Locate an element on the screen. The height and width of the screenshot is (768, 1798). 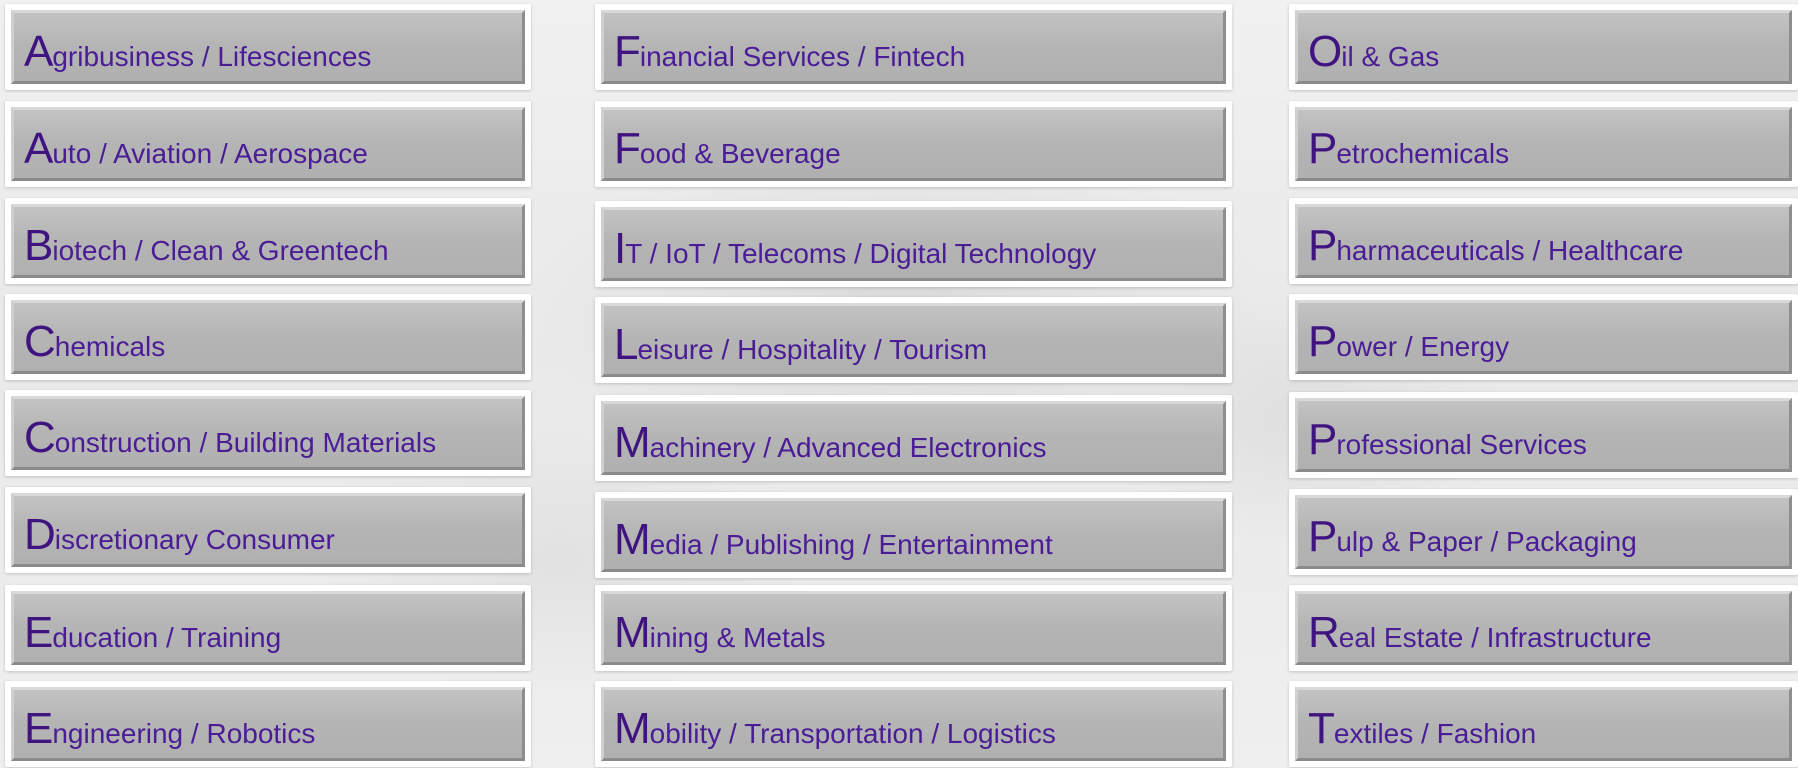
sector-button-face: Petrochemicals is located at coordinates (1543, 144).